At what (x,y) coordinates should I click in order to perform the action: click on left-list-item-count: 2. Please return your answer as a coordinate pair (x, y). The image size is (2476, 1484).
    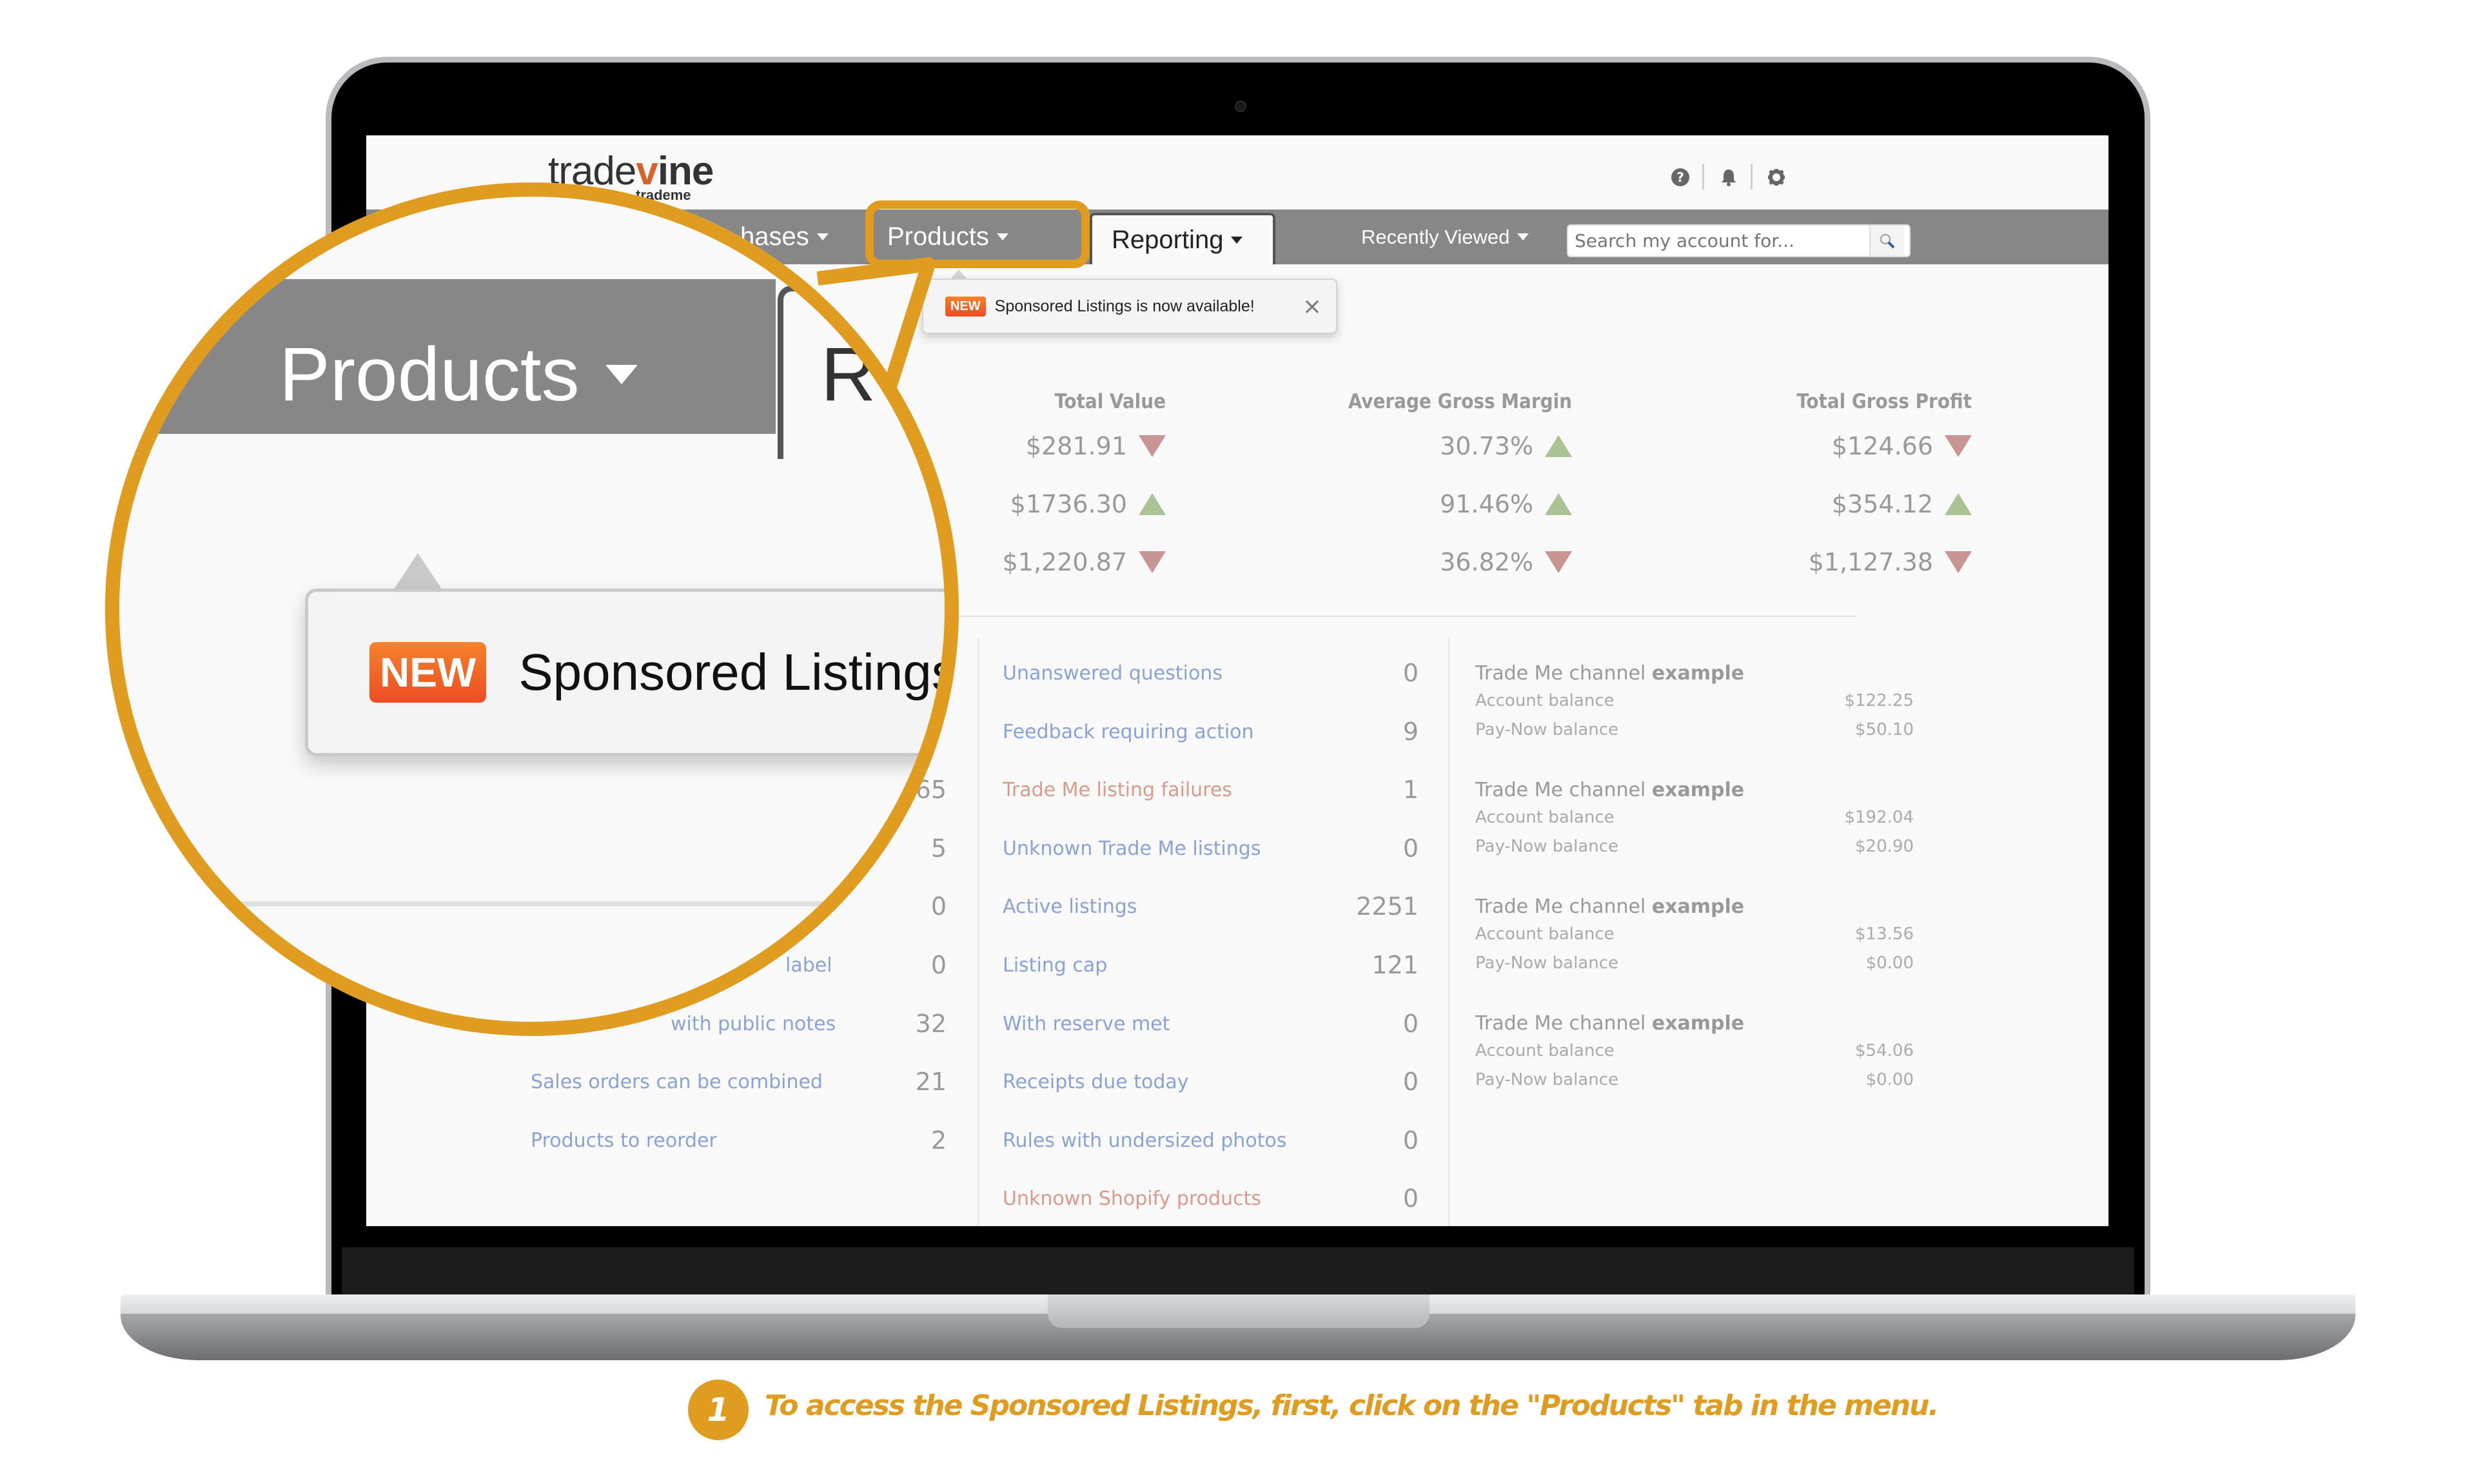
    Looking at the image, I should click on (938, 1140).